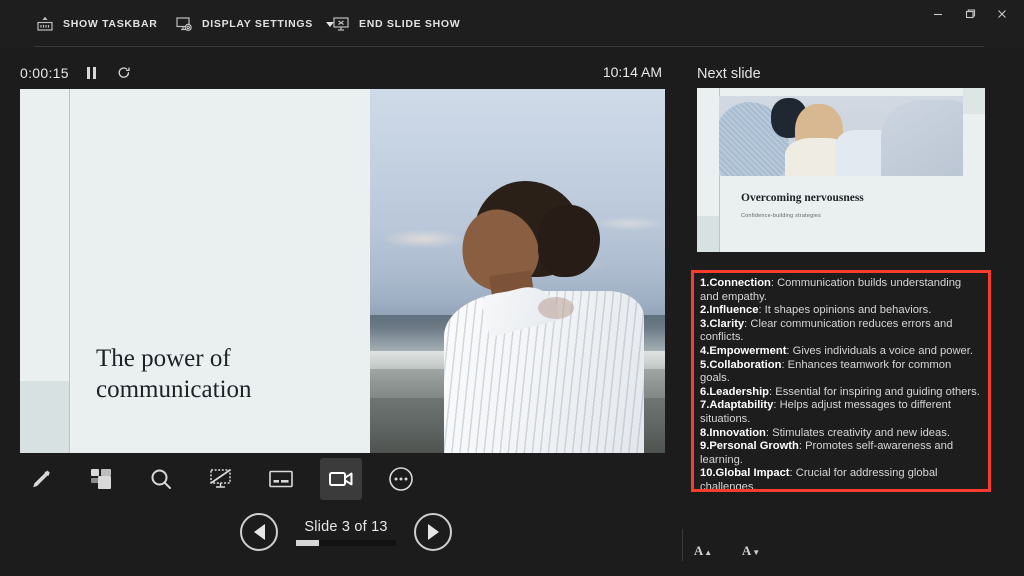 This screenshot has height=576, width=1024. Describe the element at coordinates (226, 374) in the screenshot. I see `slide-title: The power of communication` at that location.